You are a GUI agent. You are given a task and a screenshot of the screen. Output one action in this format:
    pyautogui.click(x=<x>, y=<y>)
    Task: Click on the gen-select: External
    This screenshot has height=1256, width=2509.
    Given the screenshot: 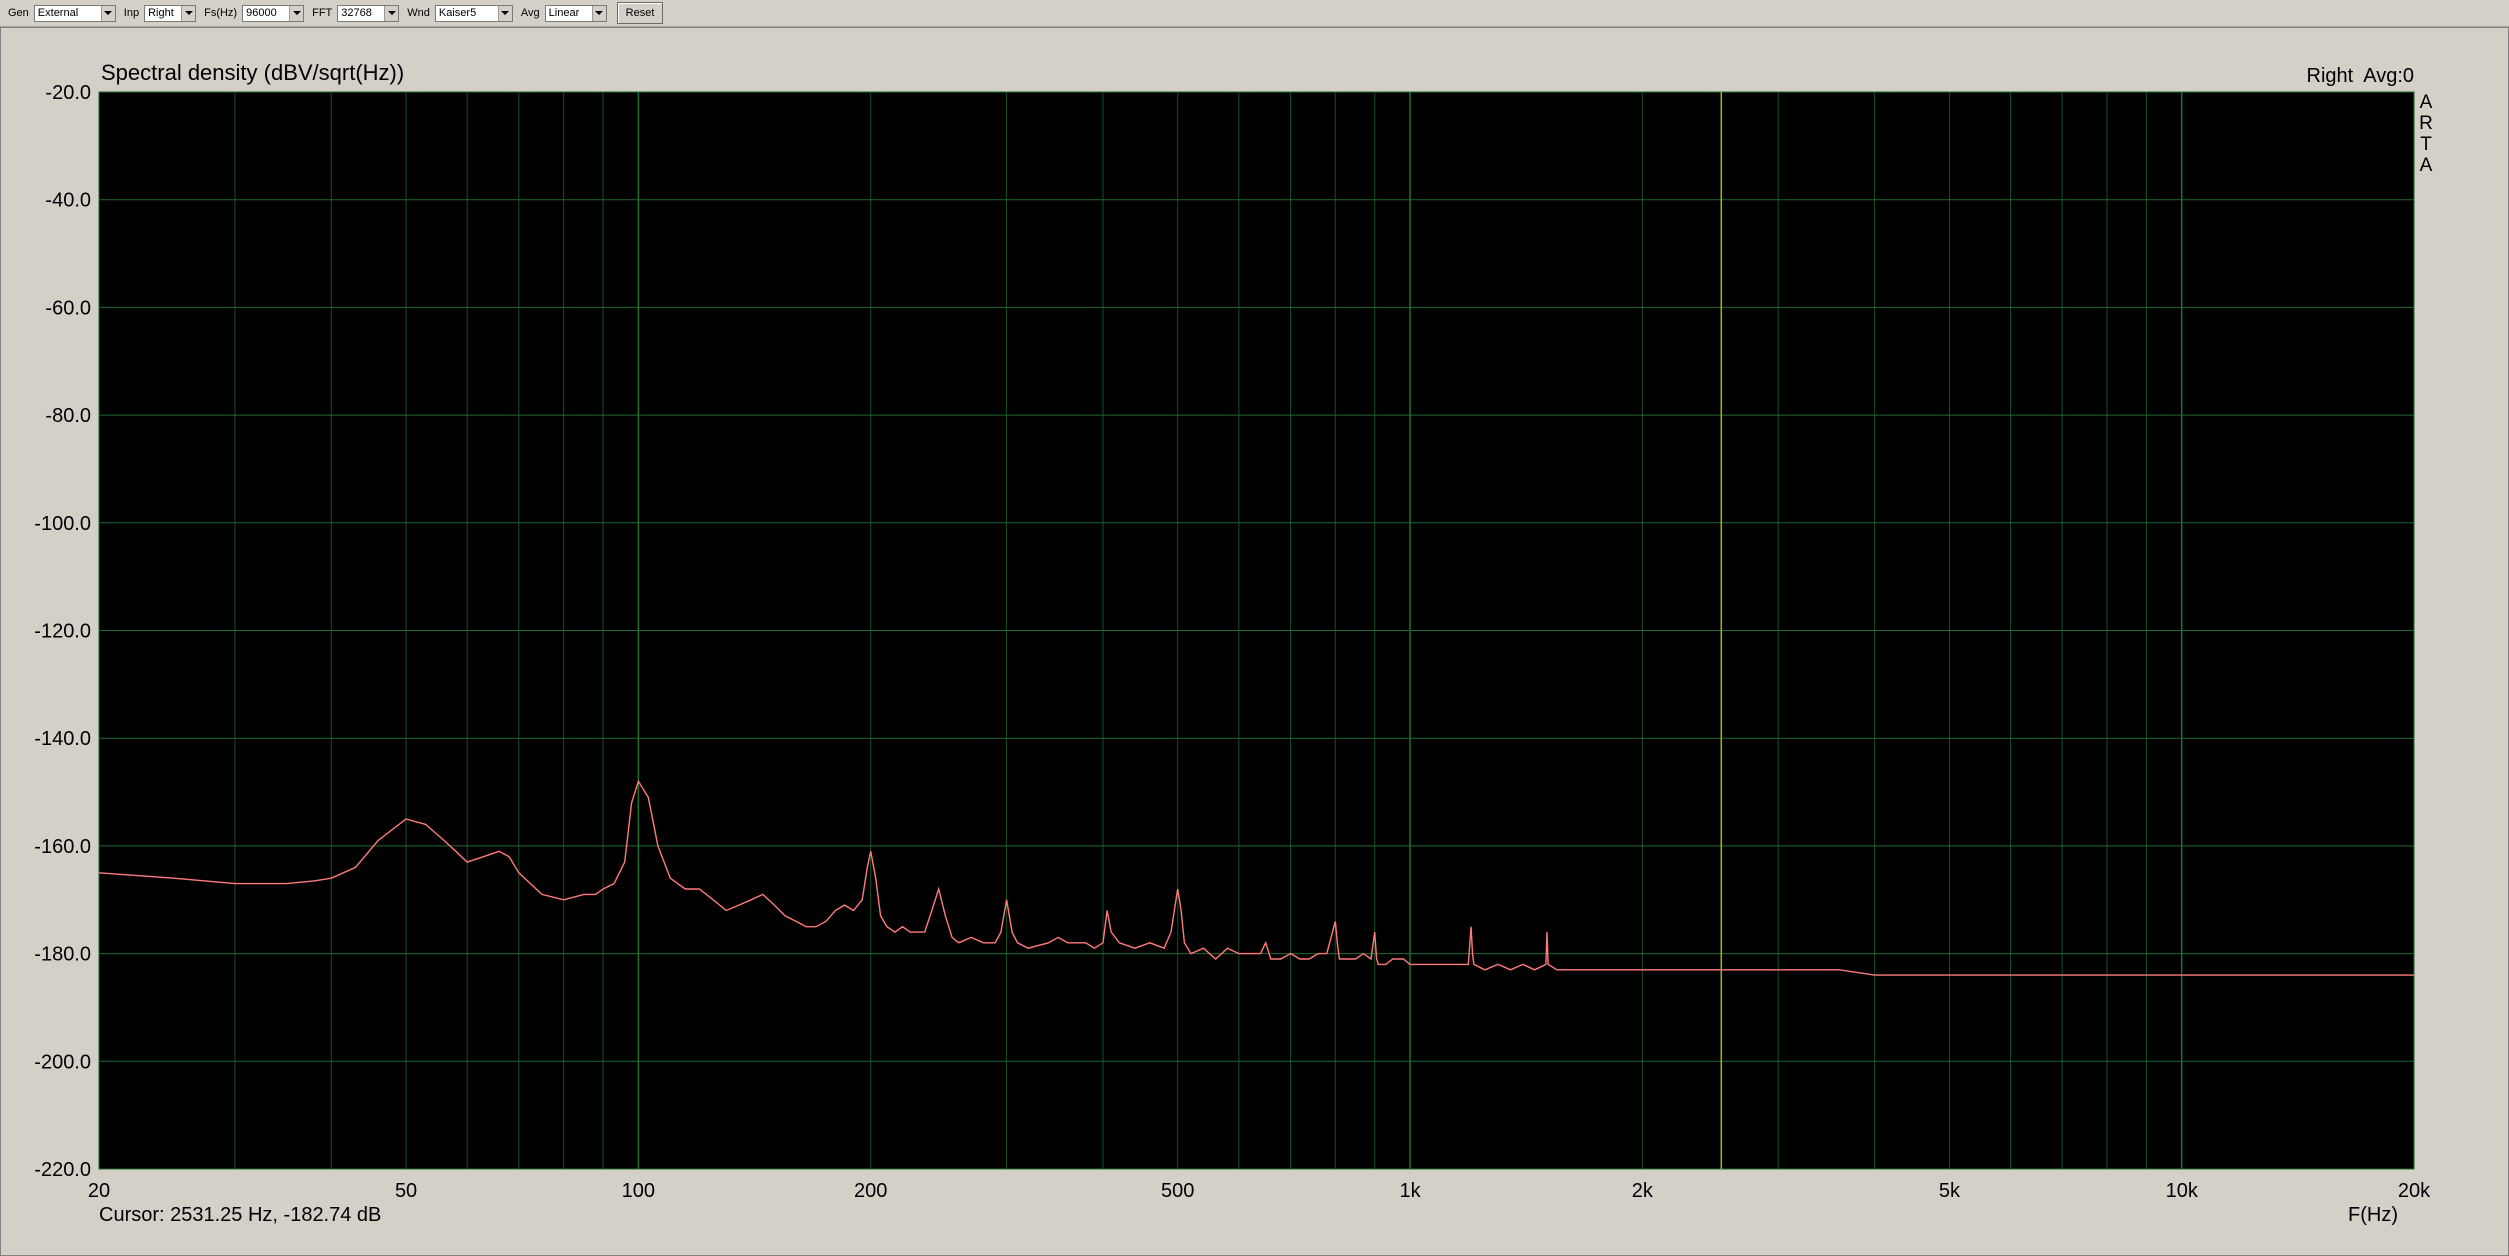 What is the action you would take?
    pyautogui.click(x=74, y=13)
    